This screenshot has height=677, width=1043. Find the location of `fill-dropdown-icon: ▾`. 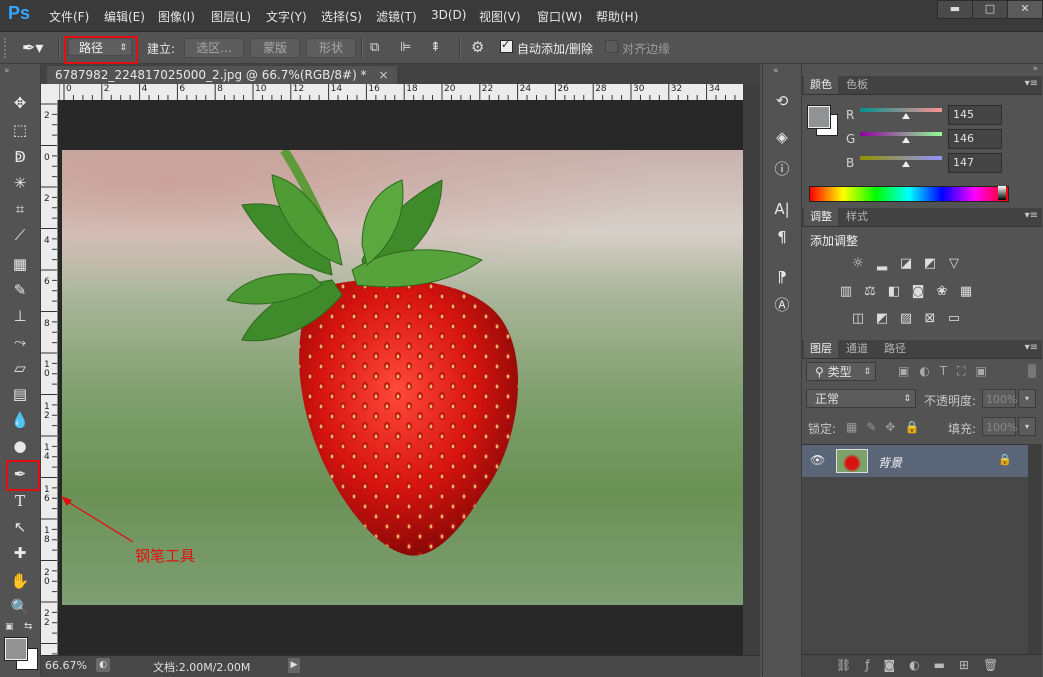

fill-dropdown-icon: ▾ is located at coordinates (1027, 426).